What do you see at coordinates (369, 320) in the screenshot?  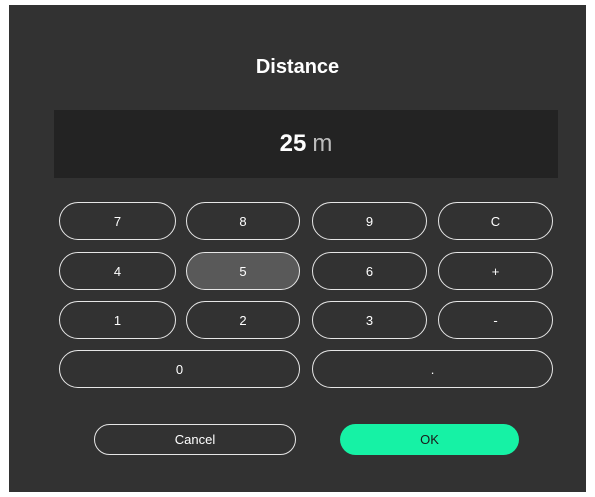 I see `key-3: 3` at bounding box center [369, 320].